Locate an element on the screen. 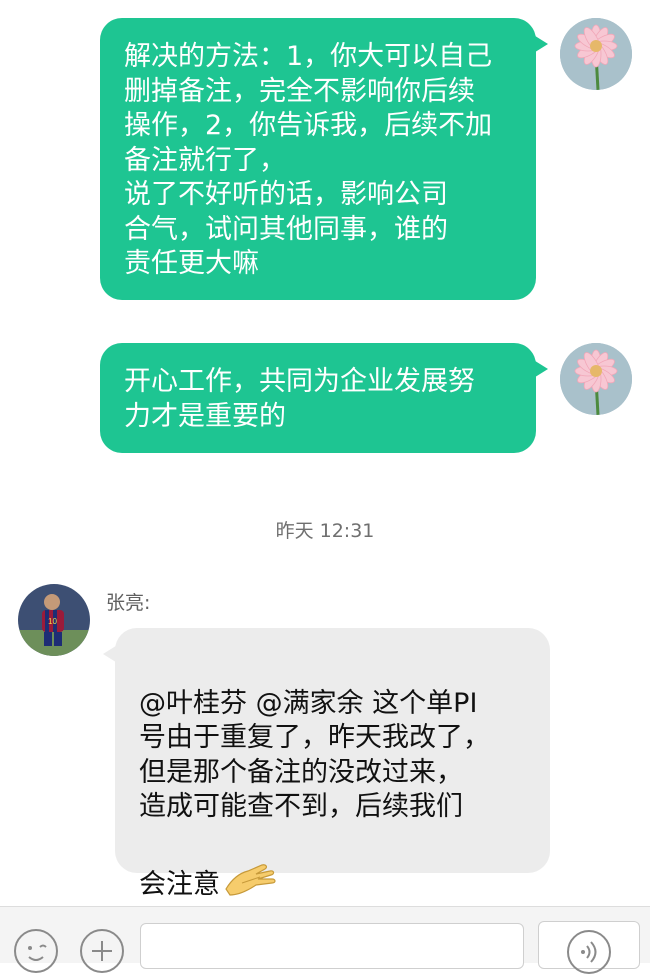 This screenshot has width=650, height=974. input-toolbar is located at coordinates (325, 940).